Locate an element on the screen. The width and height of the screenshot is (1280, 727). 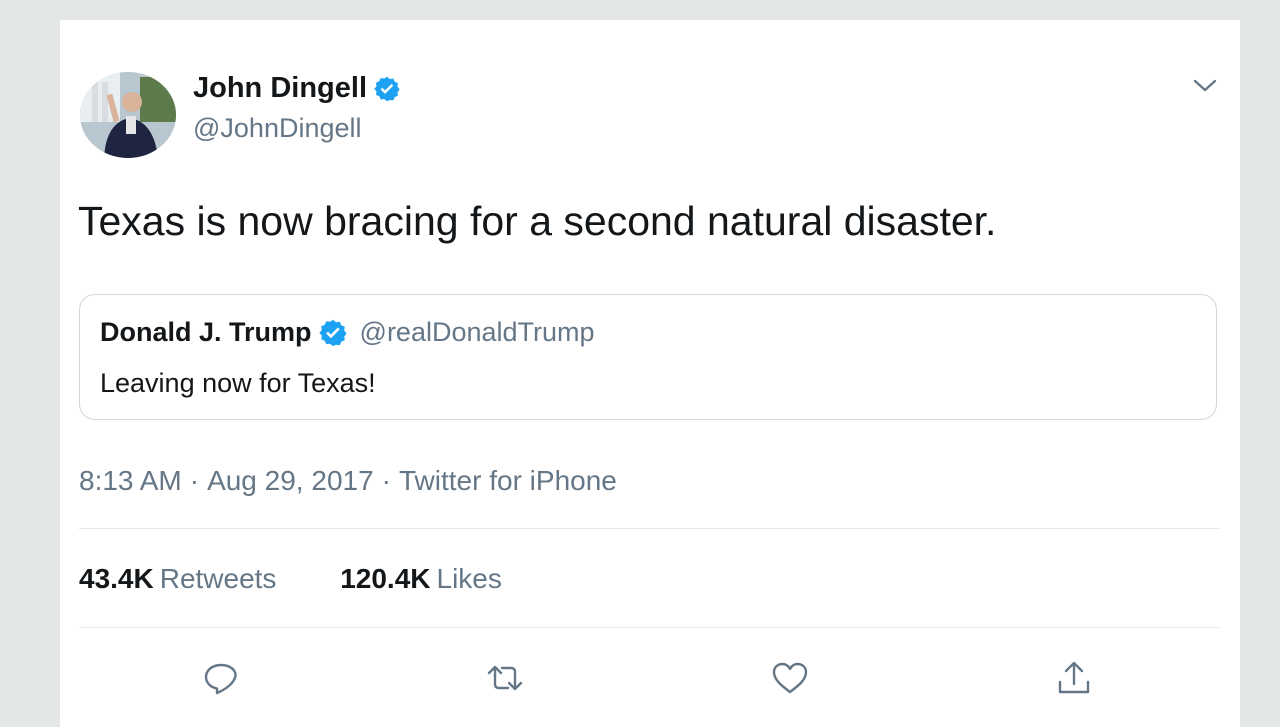
author-handle: @JohnDingell is located at coordinates (277, 128).